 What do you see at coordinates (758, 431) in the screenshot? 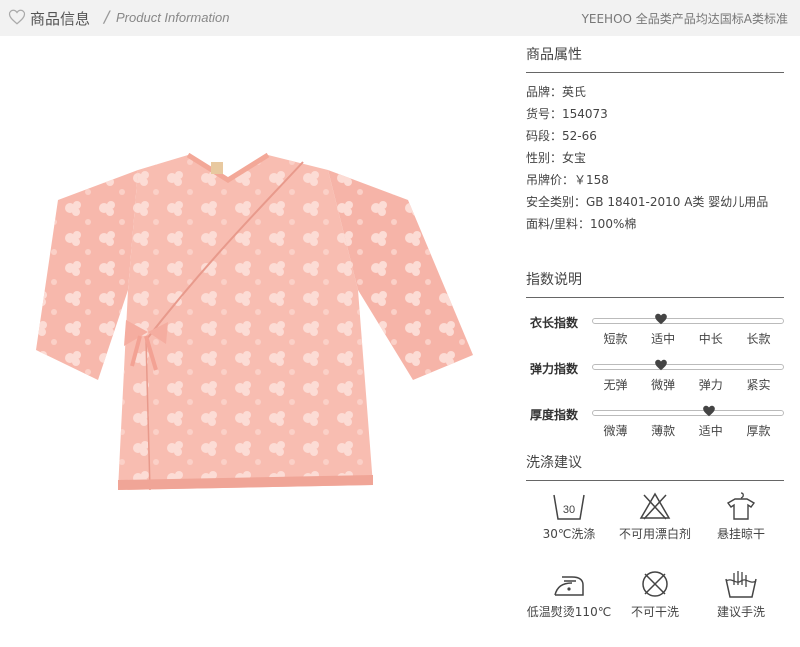
I see `tick-label: 厚款` at bounding box center [758, 431].